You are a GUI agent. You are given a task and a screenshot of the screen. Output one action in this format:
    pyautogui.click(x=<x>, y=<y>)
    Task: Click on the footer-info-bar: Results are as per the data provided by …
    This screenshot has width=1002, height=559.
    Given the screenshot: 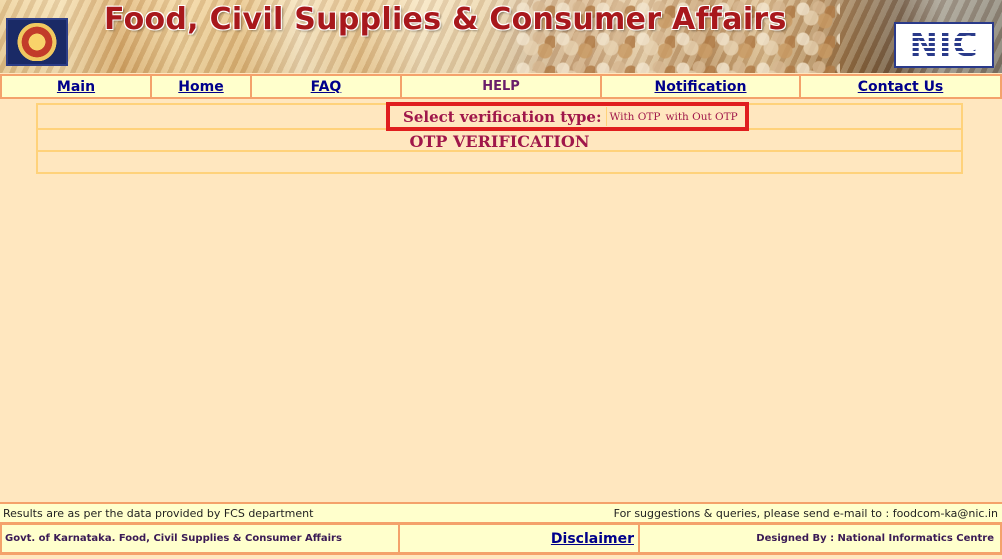 What is the action you would take?
    pyautogui.click(x=501, y=512)
    